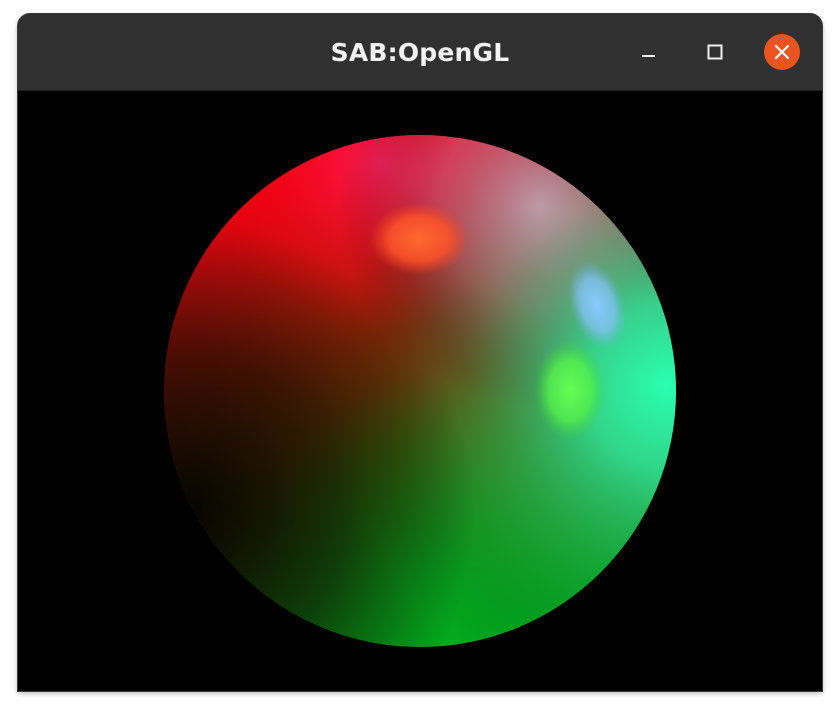 Image resolution: width=840 pixels, height=710 pixels. I want to click on maximize-button, so click(715, 52).